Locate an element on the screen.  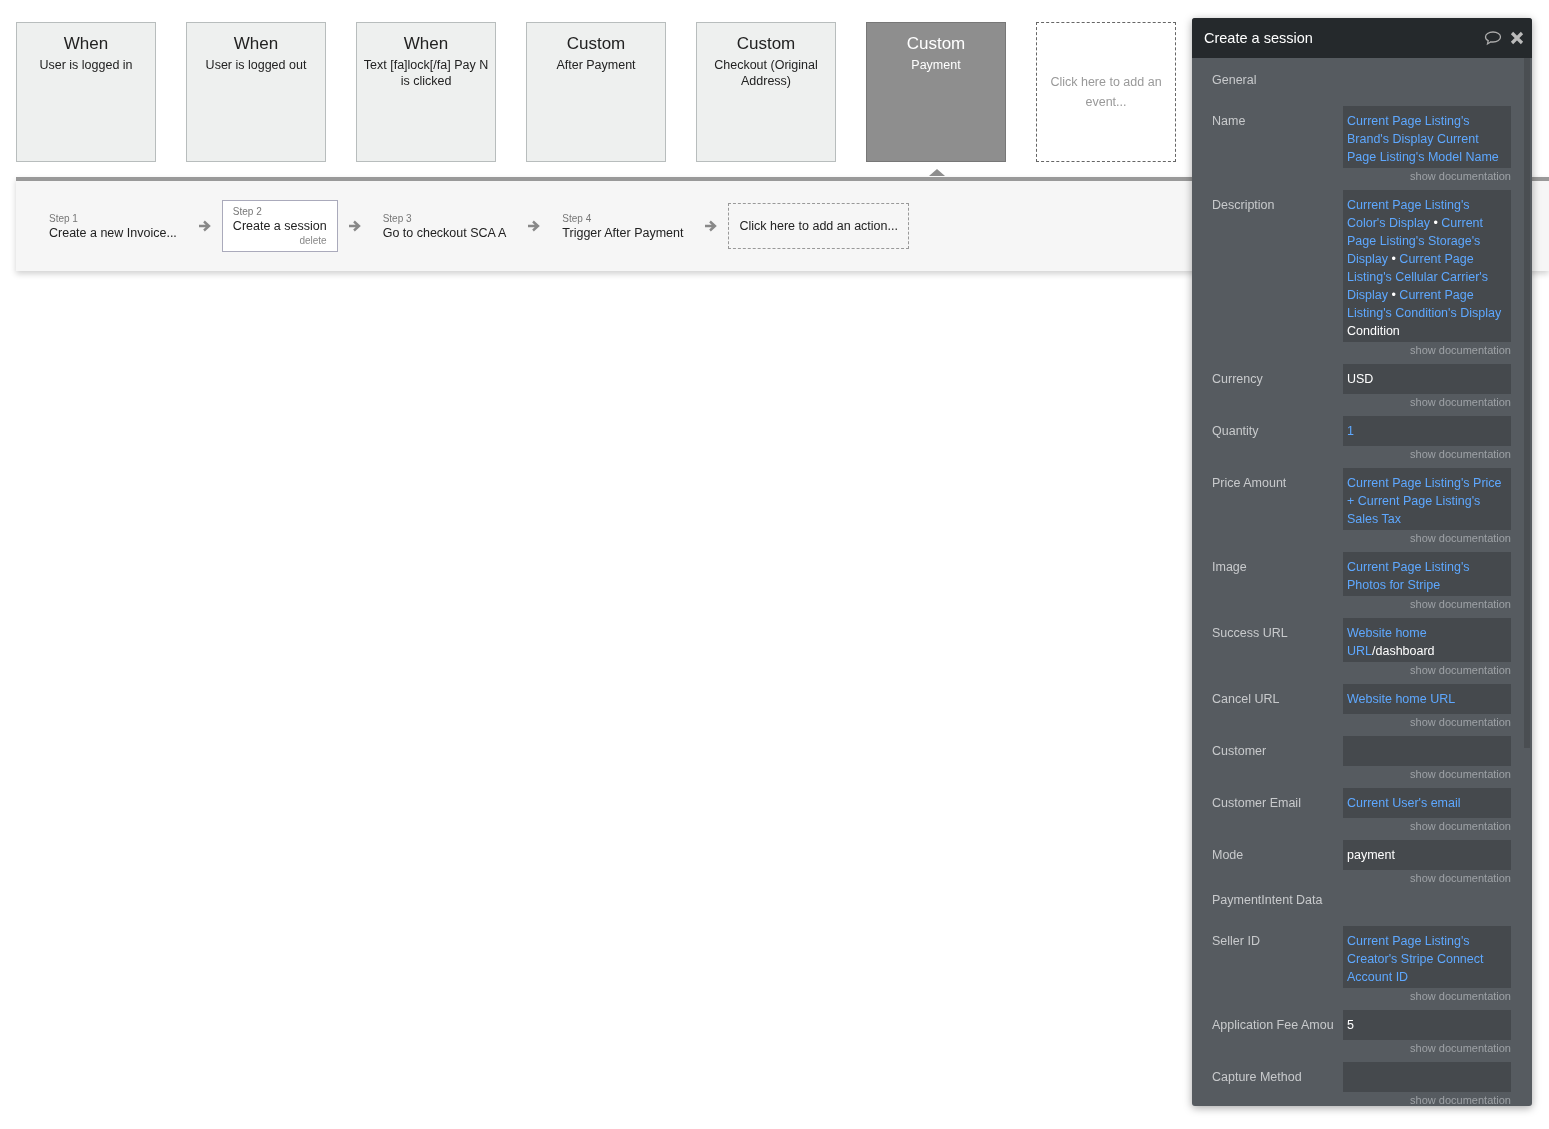
event-card: Custom After Payment is located at coordinates (596, 92).